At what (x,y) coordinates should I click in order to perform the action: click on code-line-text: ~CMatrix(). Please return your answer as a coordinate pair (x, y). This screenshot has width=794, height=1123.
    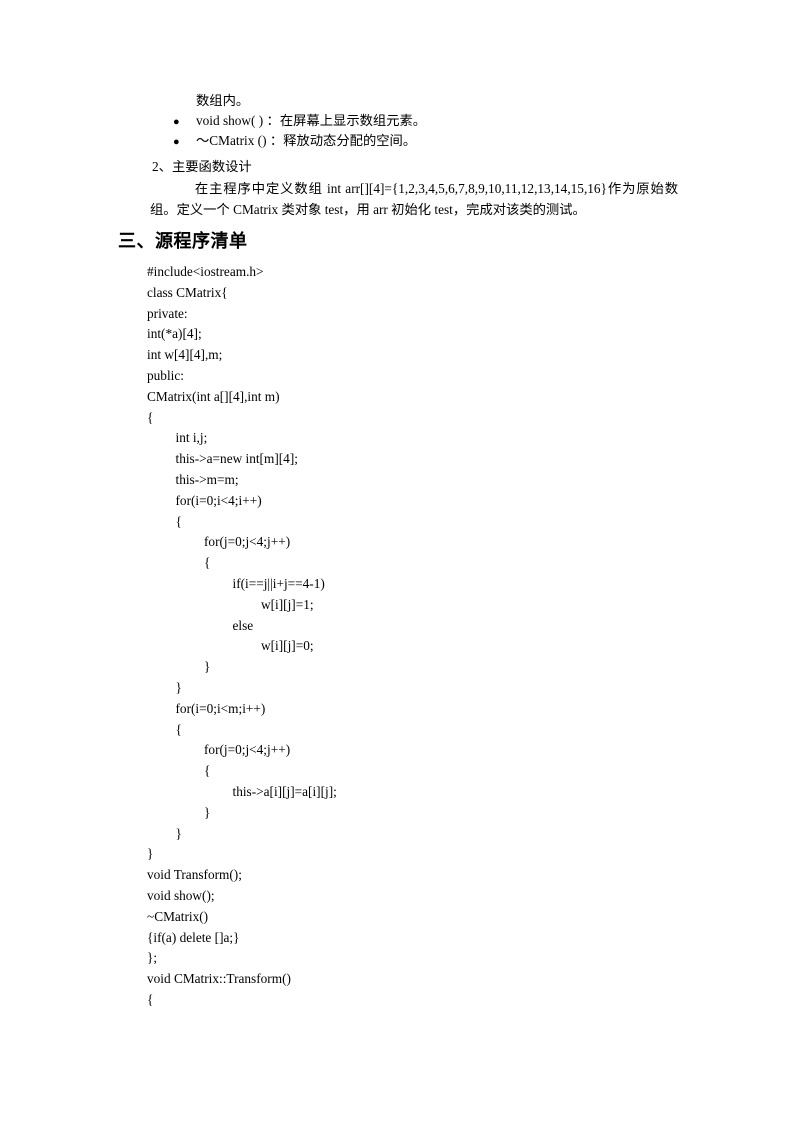
    Looking at the image, I should click on (178, 916).